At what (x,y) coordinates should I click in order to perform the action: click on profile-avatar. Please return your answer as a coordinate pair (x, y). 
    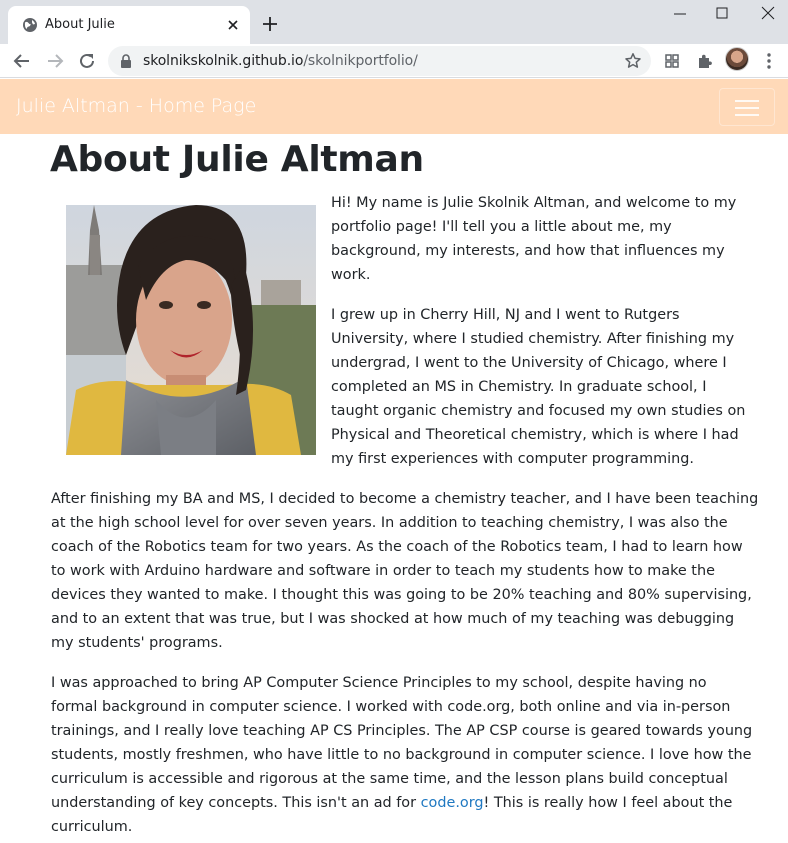
    Looking at the image, I should click on (737, 59).